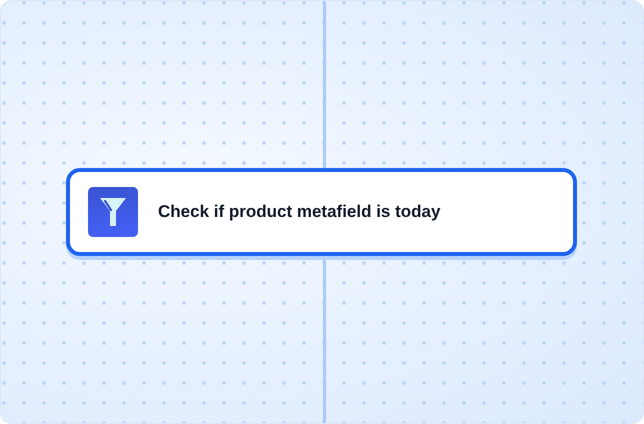  What do you see at coordinates (299, 212) in the screenshot?
I see `node-title: Check if product metafield is today` at bounding box center [299, 212].